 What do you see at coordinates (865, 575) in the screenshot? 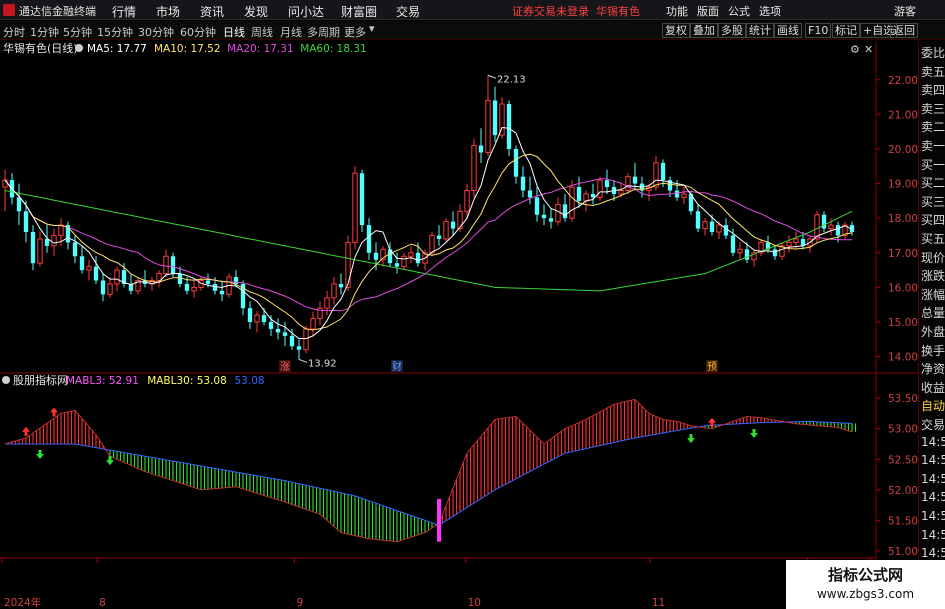
I see `watermark-title: 指标公式网` at bounding box center [865, 575].